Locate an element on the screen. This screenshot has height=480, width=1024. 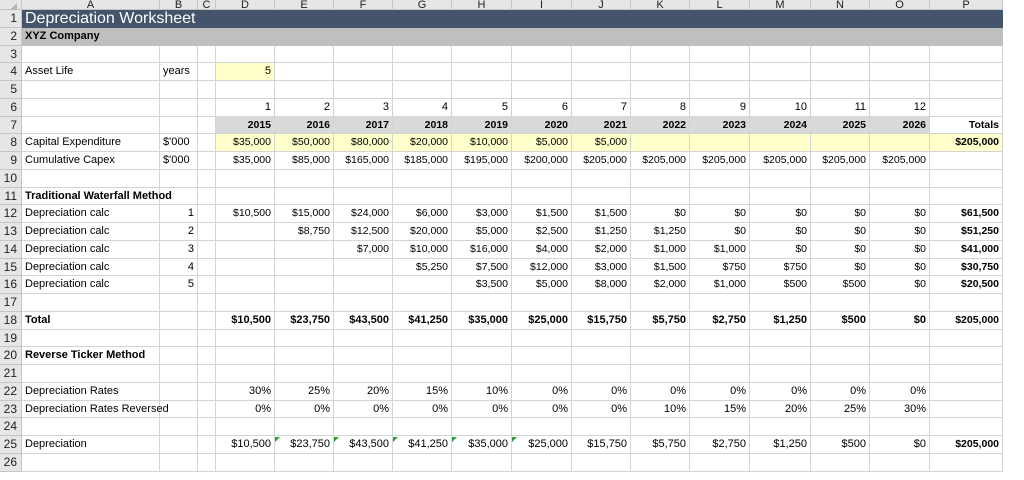
column-header-b: B is located at coordinates (179, 5).